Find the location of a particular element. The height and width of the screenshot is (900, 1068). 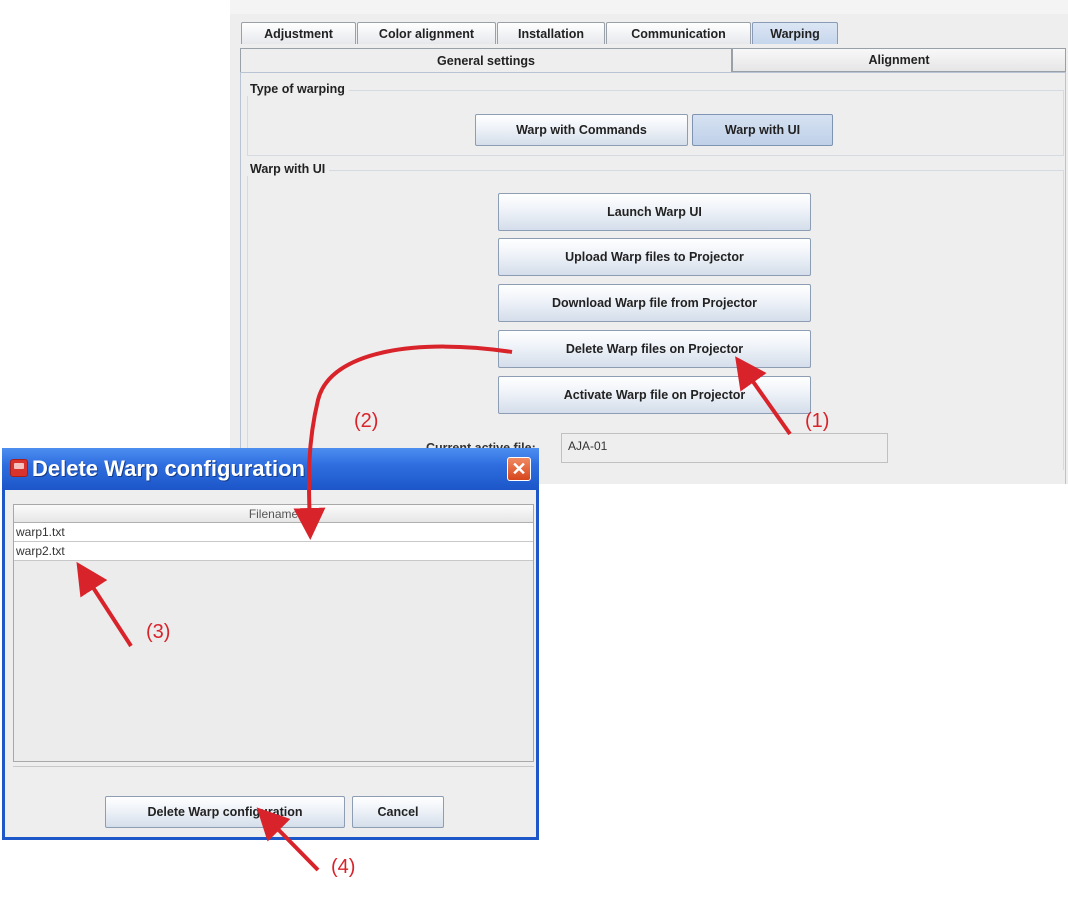

annotation-step3: (3) is located at coordinates (158, 632).